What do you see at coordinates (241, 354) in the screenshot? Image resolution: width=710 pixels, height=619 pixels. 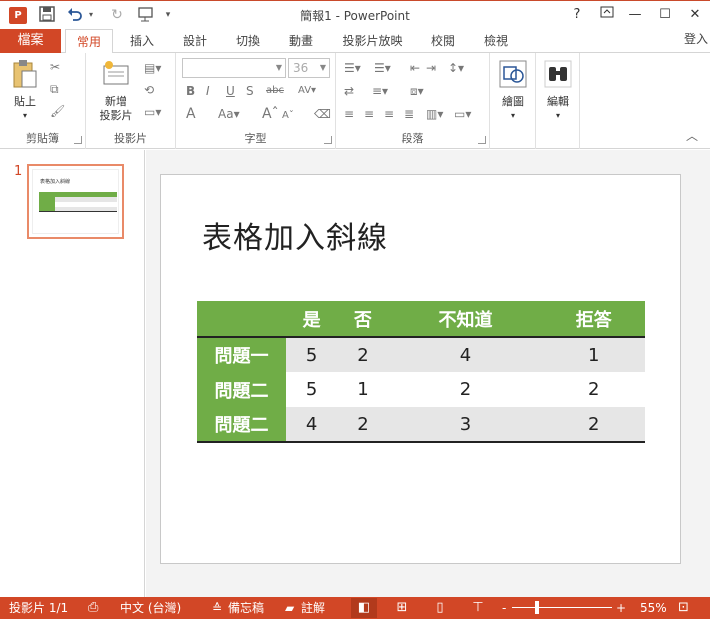 I see `table-row-header: 問題一` at bounding box center [241, 354].